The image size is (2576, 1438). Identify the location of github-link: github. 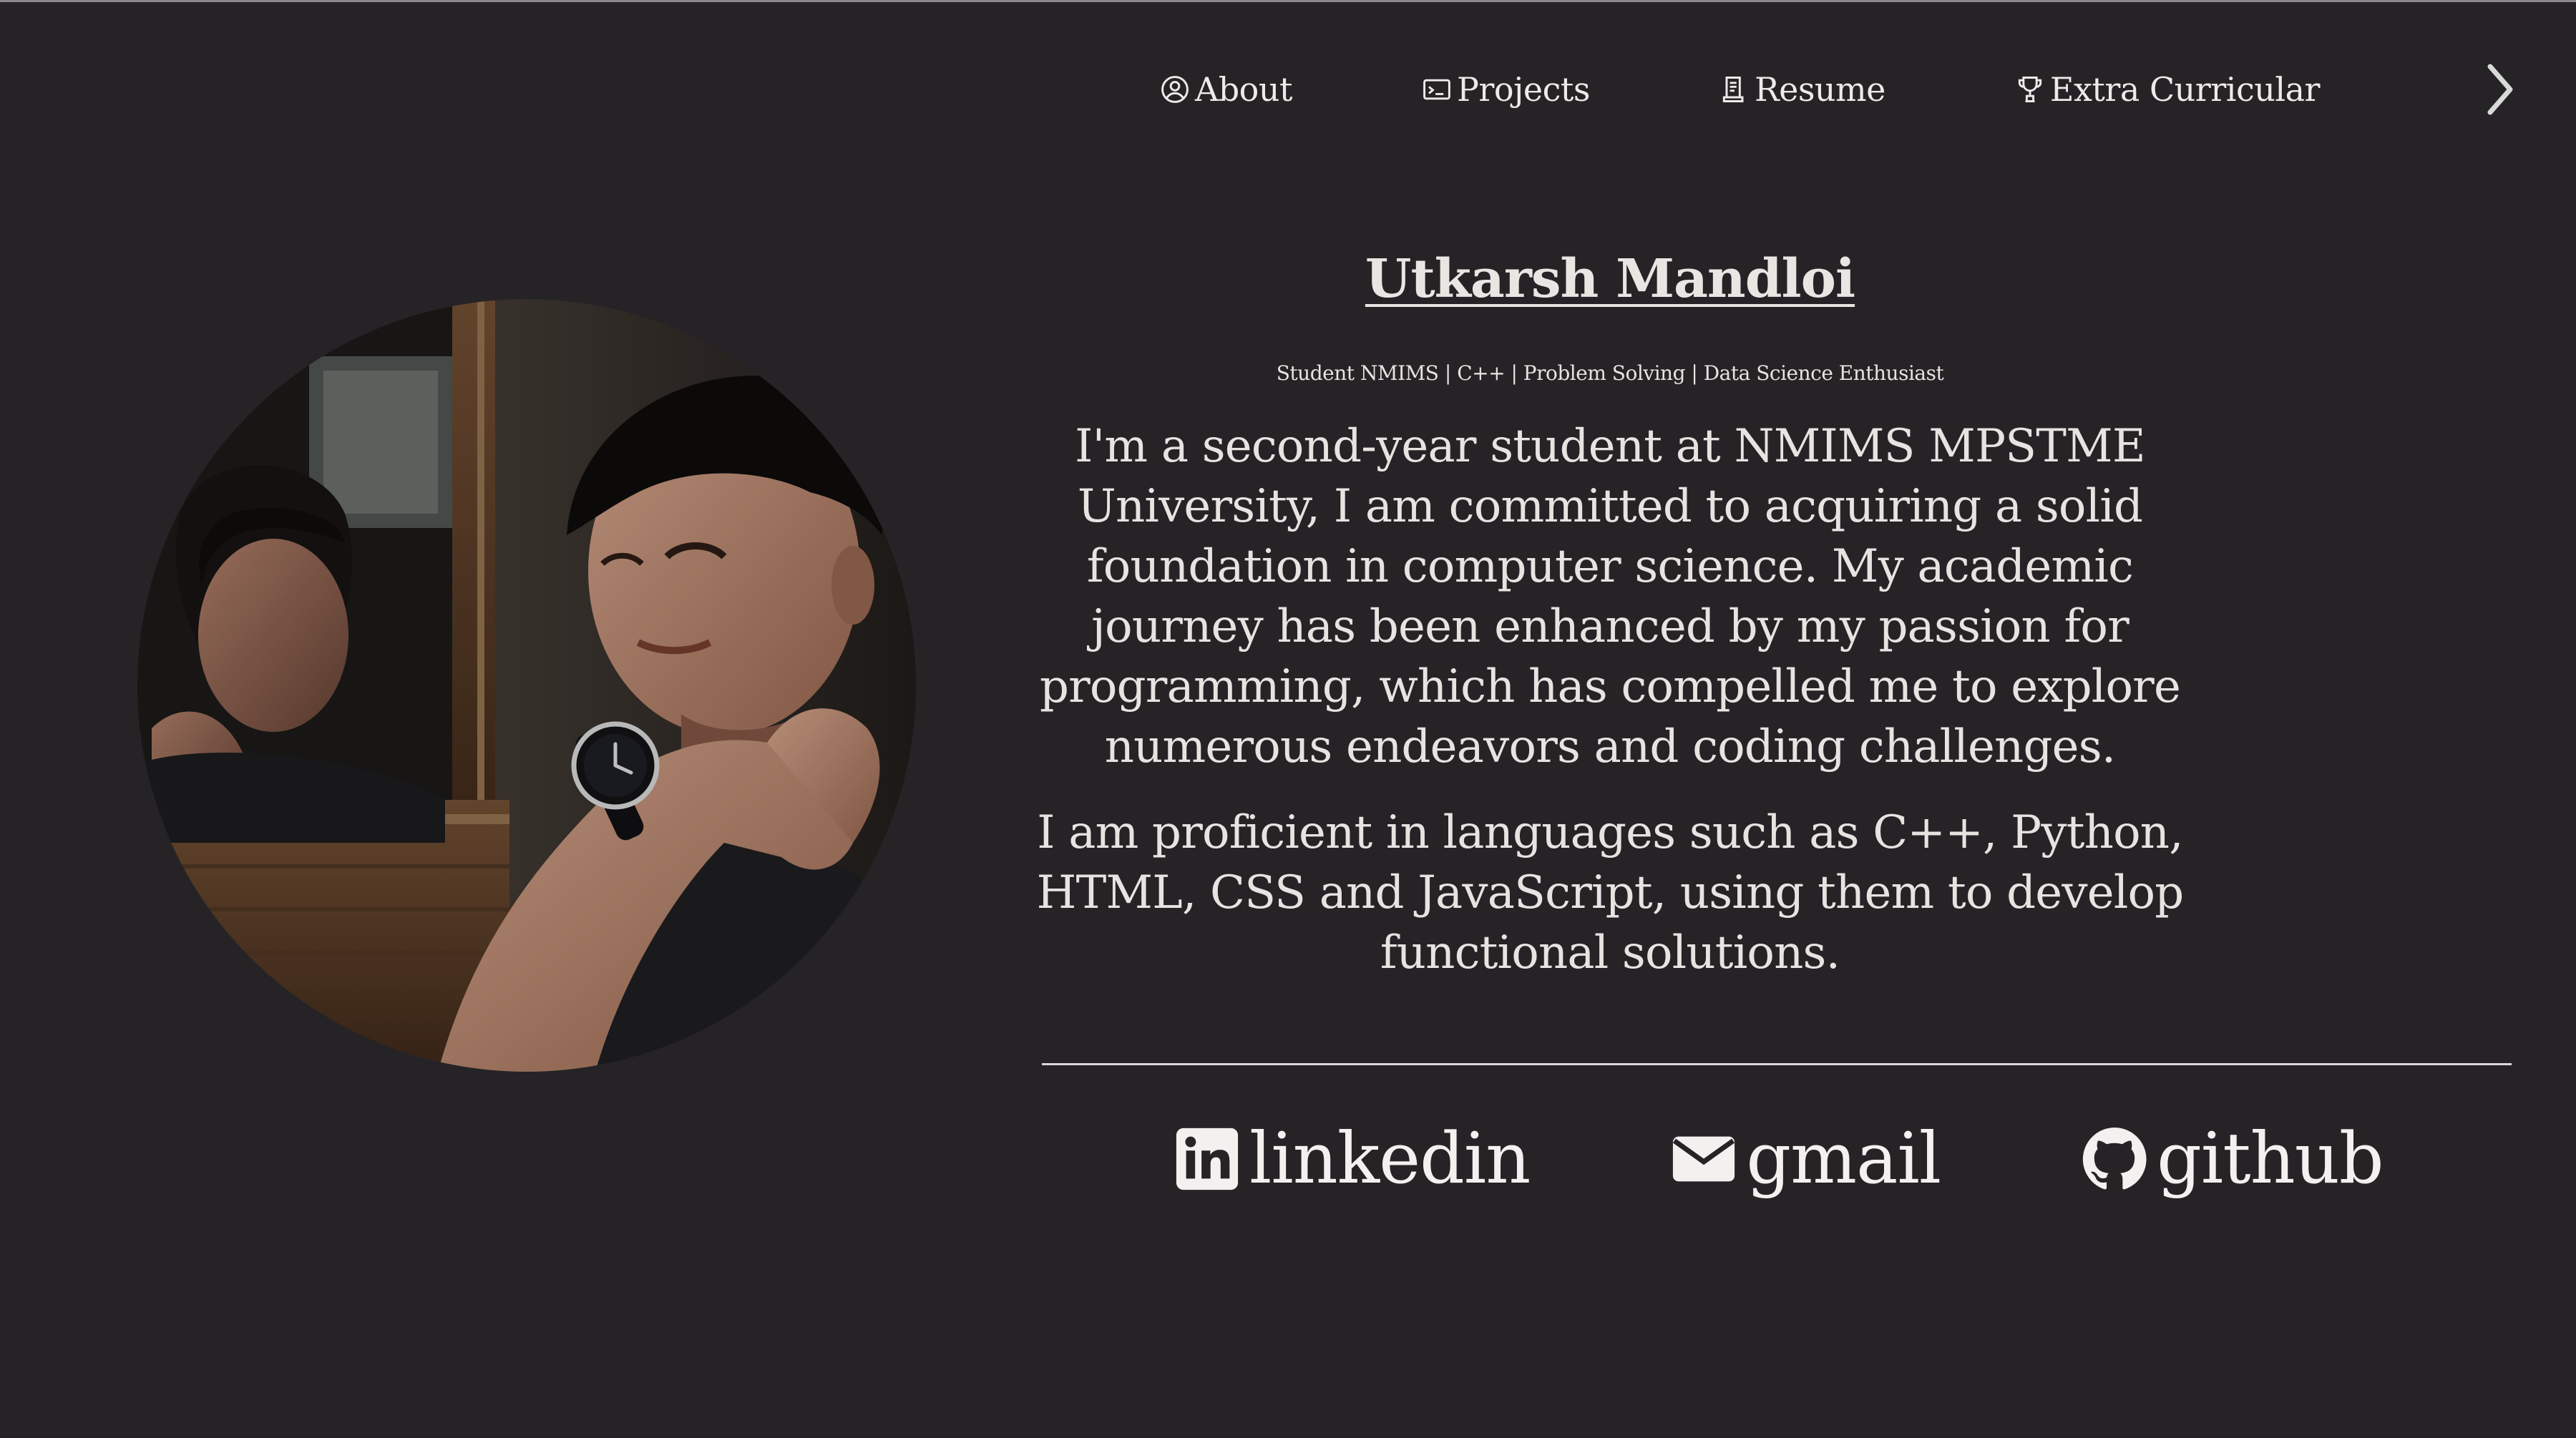
(2232, 1159).